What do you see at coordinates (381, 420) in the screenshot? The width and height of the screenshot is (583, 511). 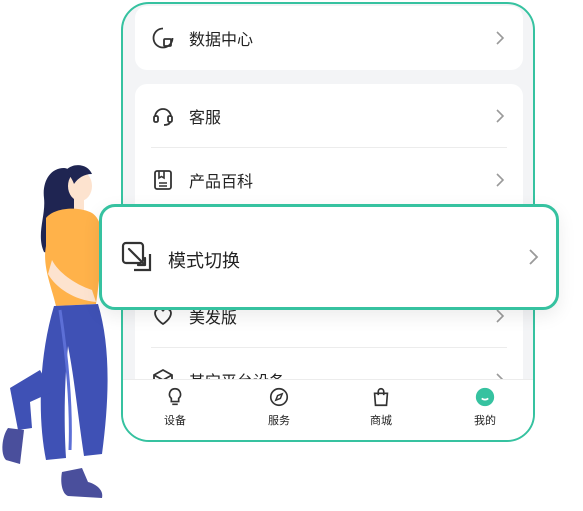 I see `tab-mall-label: 商城` at bounding box center [381, 420].